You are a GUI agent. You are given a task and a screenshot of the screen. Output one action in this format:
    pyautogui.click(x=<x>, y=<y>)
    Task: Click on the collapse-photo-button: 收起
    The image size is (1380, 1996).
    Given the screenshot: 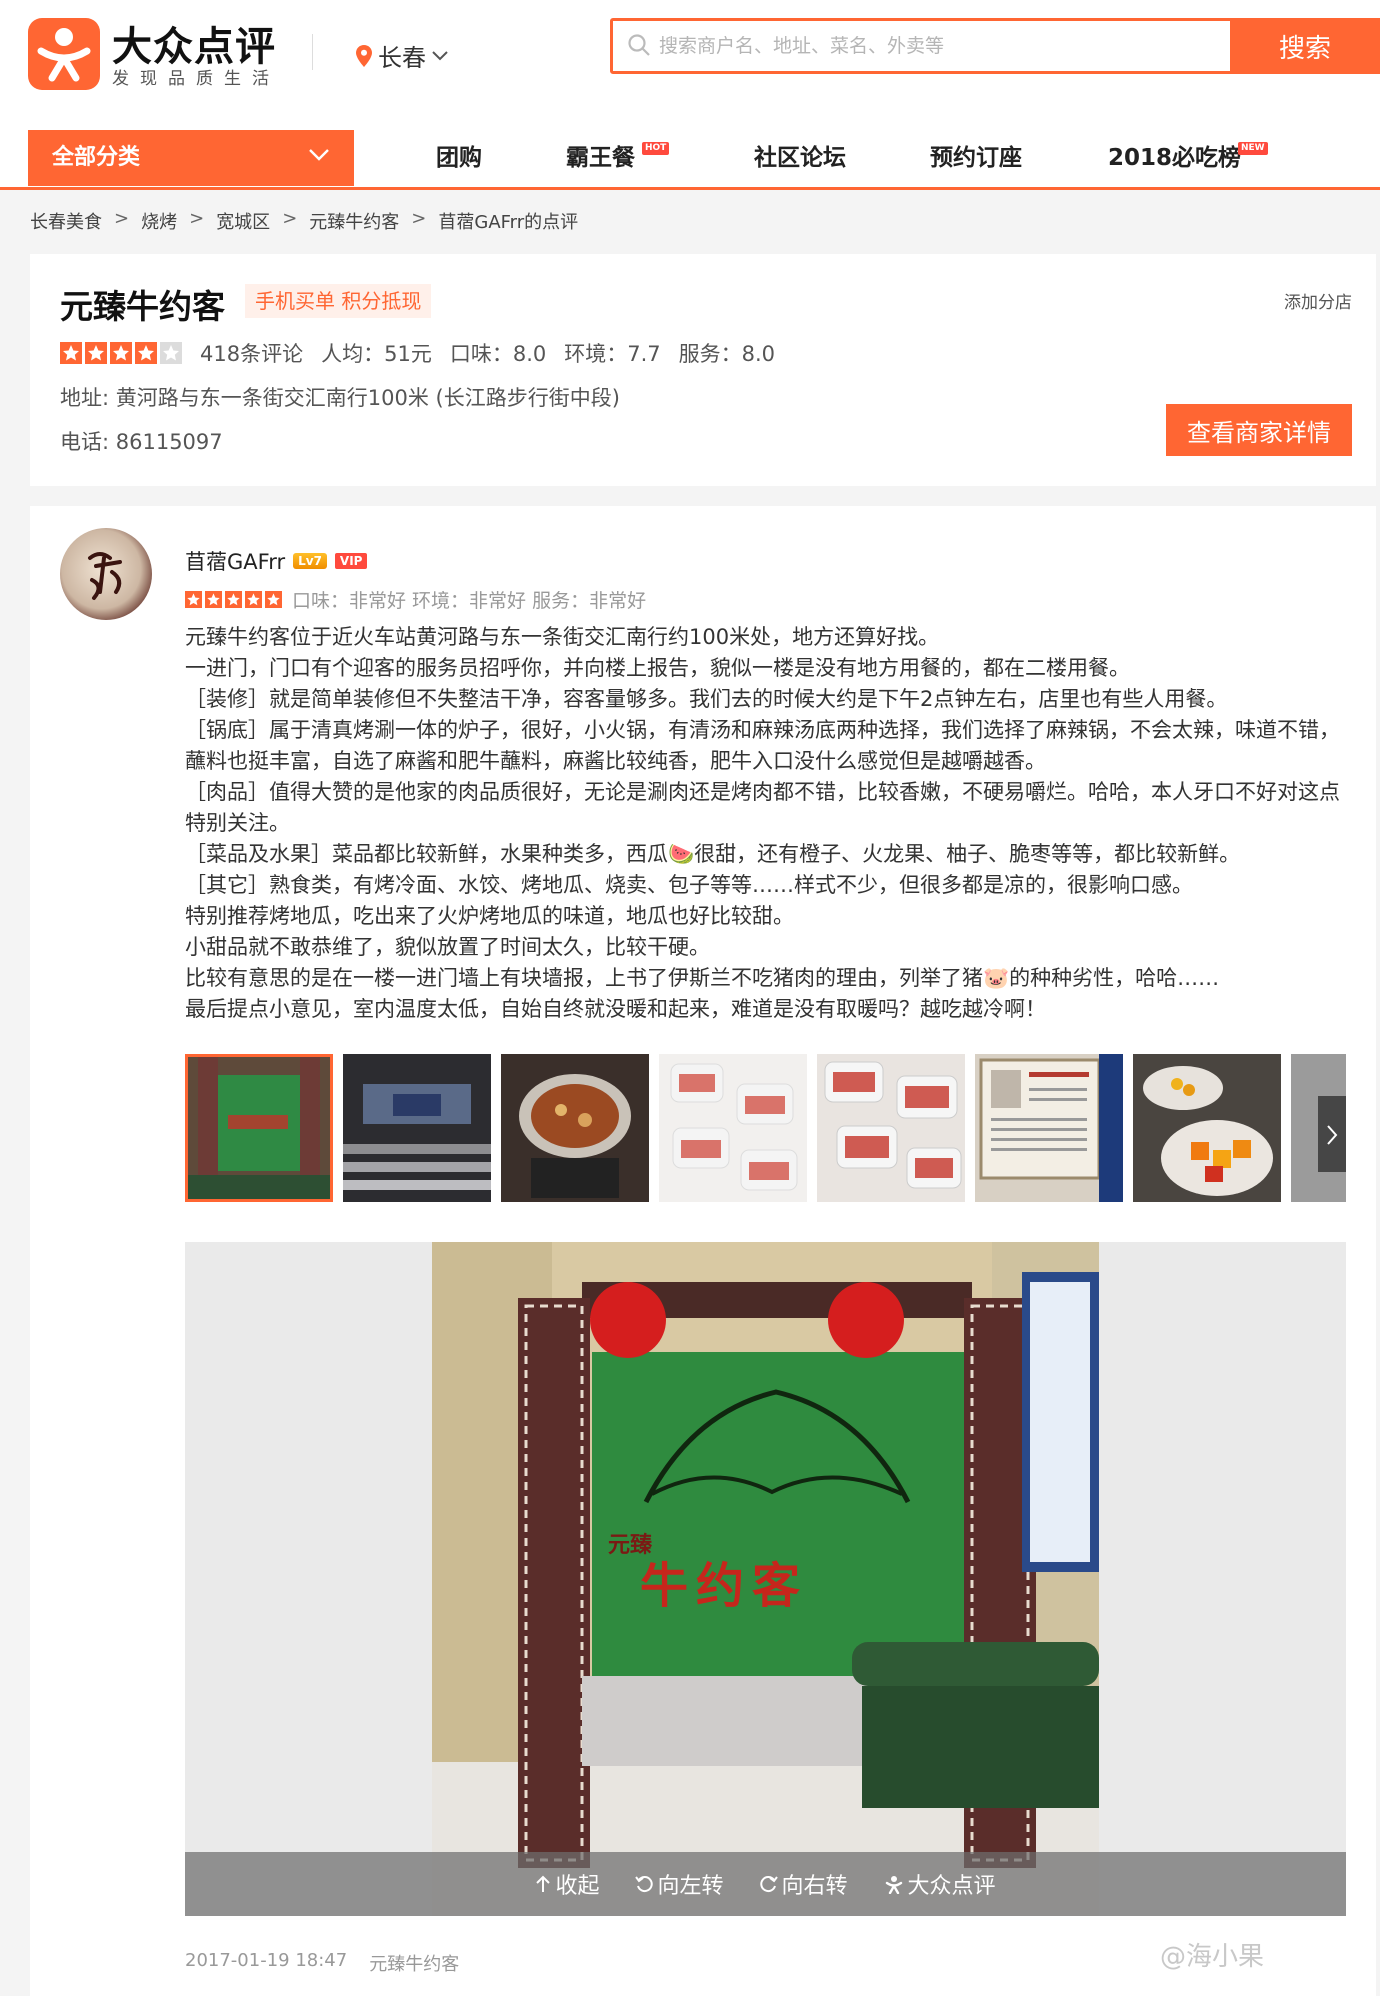 What is the action you would take?
    pyautogui.click(x=567, y=1884)
    